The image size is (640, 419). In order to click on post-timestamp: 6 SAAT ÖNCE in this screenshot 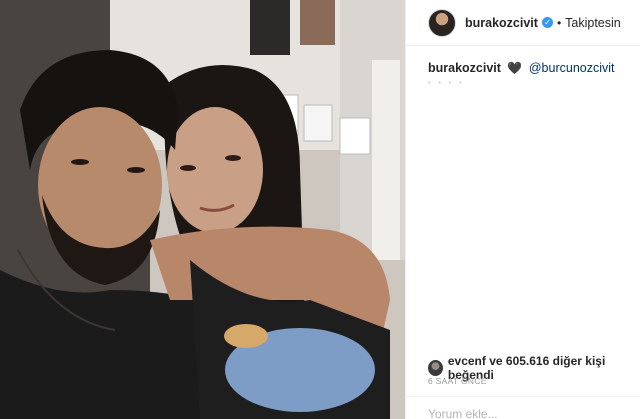, I will do `click(457, 381)`.